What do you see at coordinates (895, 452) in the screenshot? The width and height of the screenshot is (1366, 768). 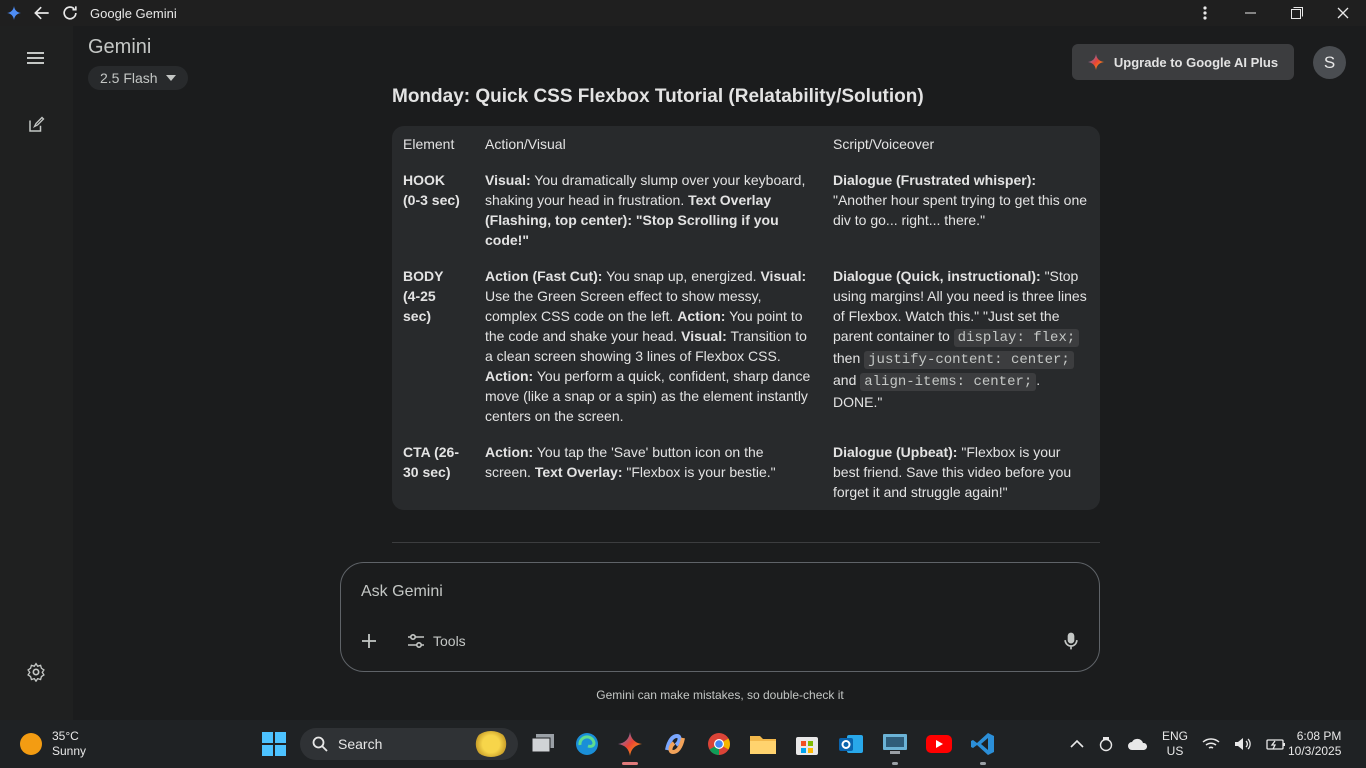 I see `bold-label: Dialogue (Upbeat):` at bounding box center [895, 452].